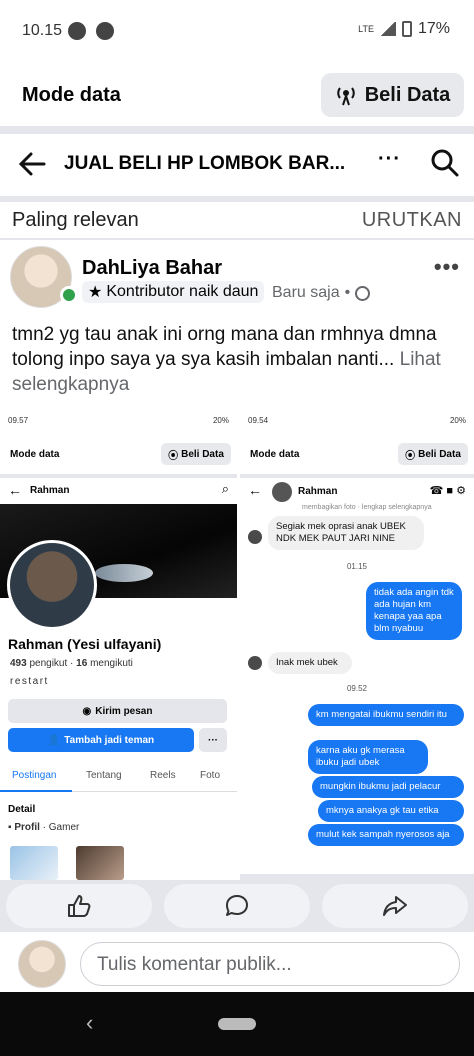 This screenshot has width=474, height=1056. What do you see at coordinates (237, 32) in the screenshot?
I see `status-bar: 10.15 LTE 17%` at bounding box center [237, 32].